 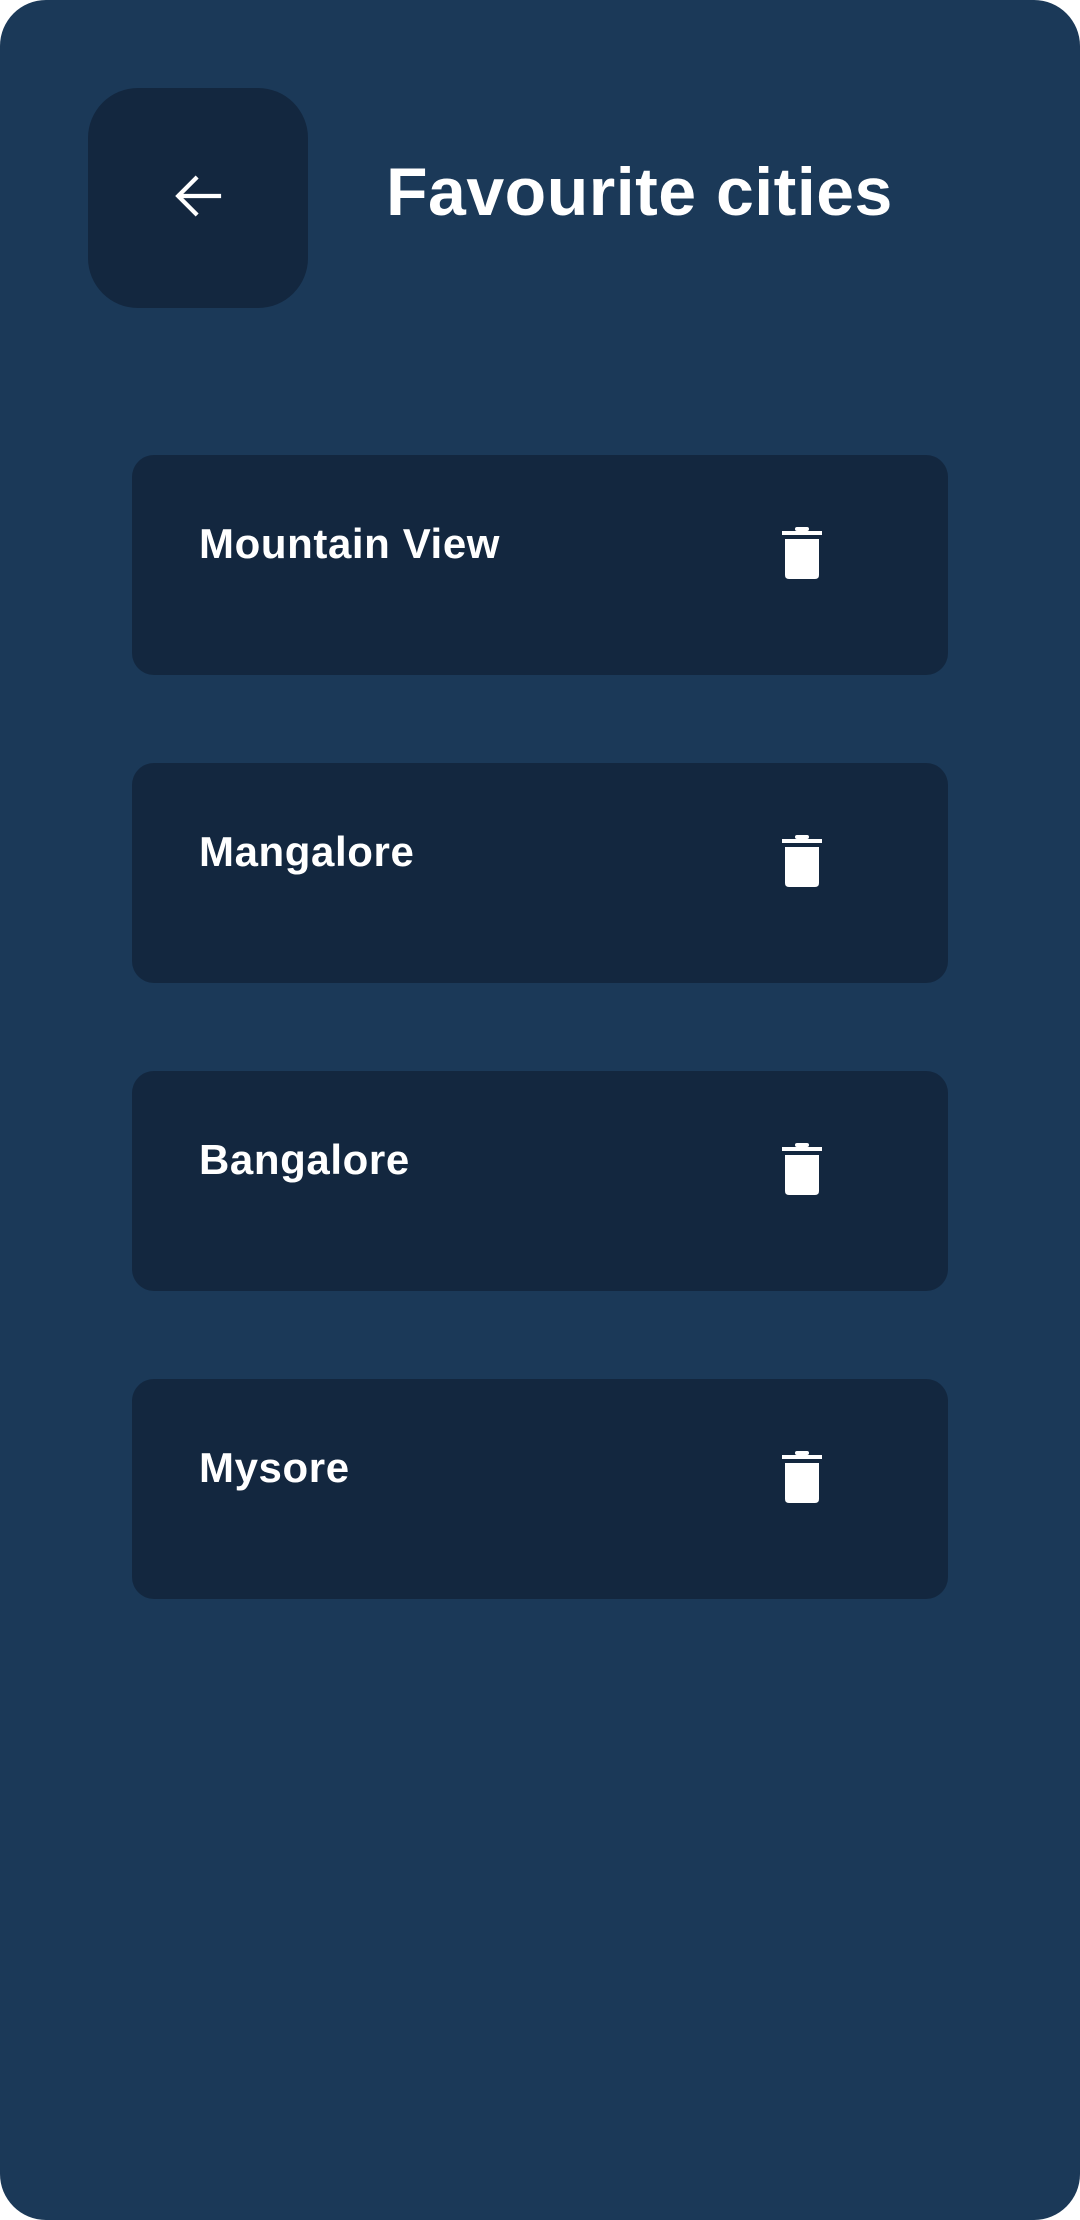 I want to click on city-card: Mysore, so click(x=540, y=1489).